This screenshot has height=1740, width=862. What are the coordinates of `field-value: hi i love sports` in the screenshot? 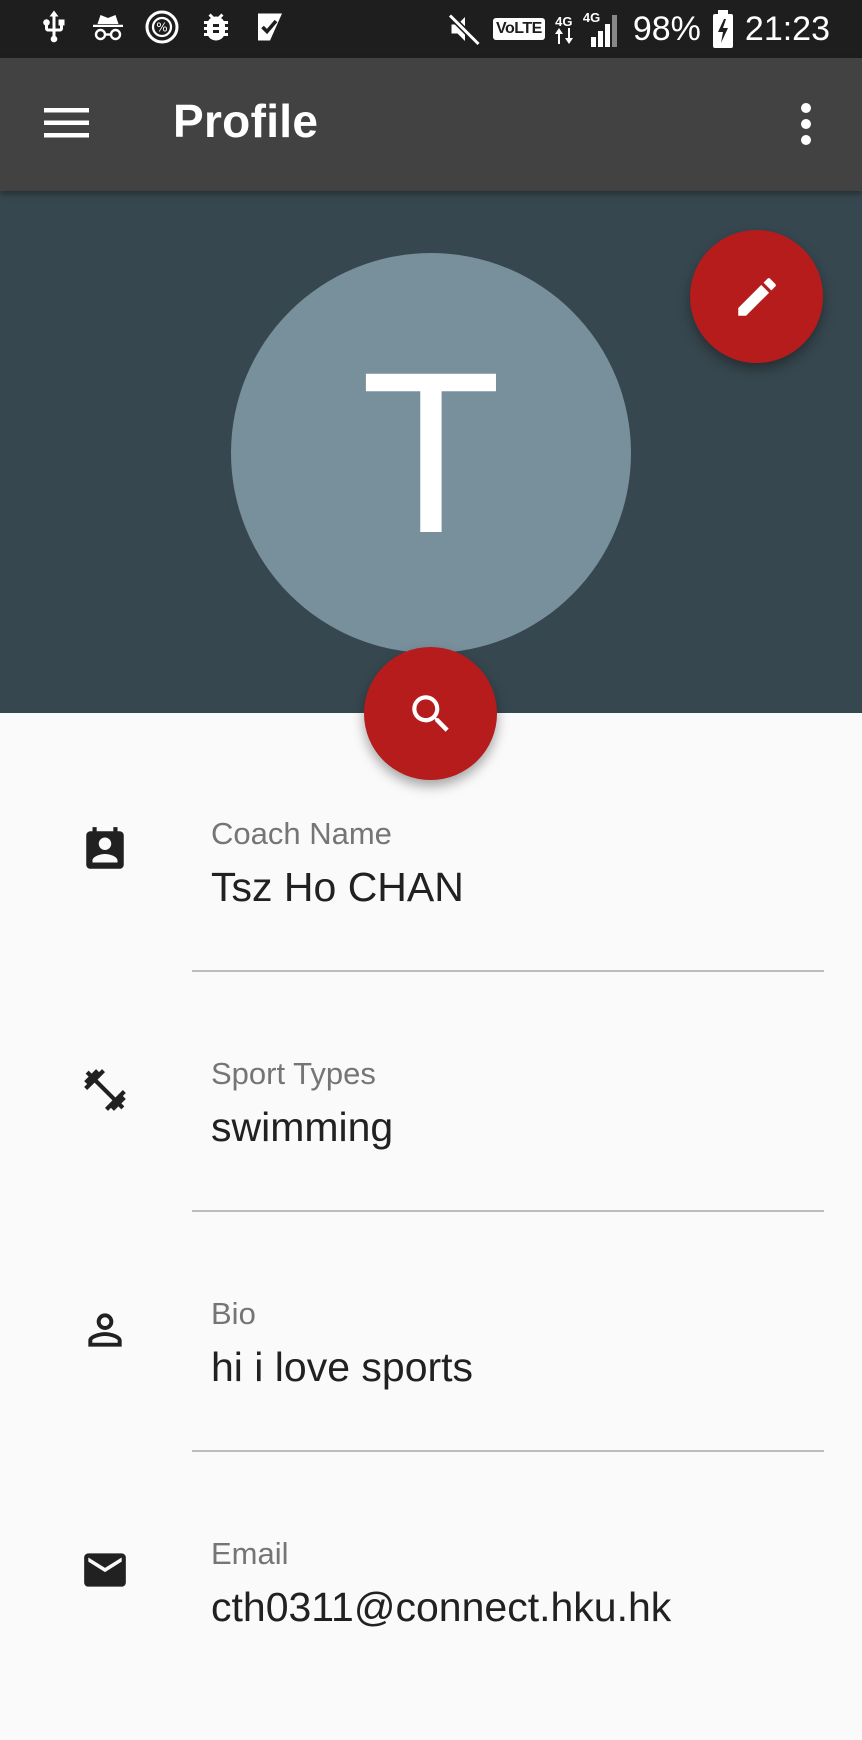 It's located at (342, 1367).